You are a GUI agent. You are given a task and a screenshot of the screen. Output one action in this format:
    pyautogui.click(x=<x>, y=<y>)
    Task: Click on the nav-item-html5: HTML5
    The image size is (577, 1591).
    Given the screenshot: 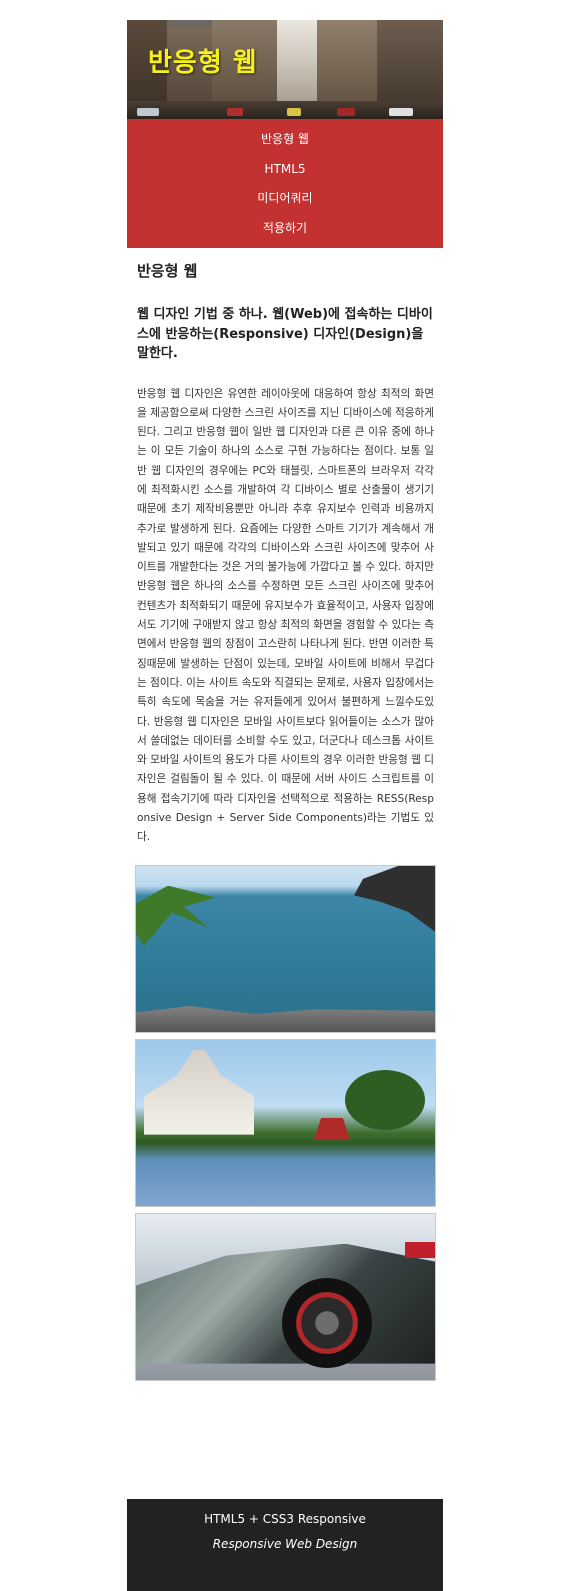 What is the action you would take?
    pyautogui.click(x=285, y=170)
    